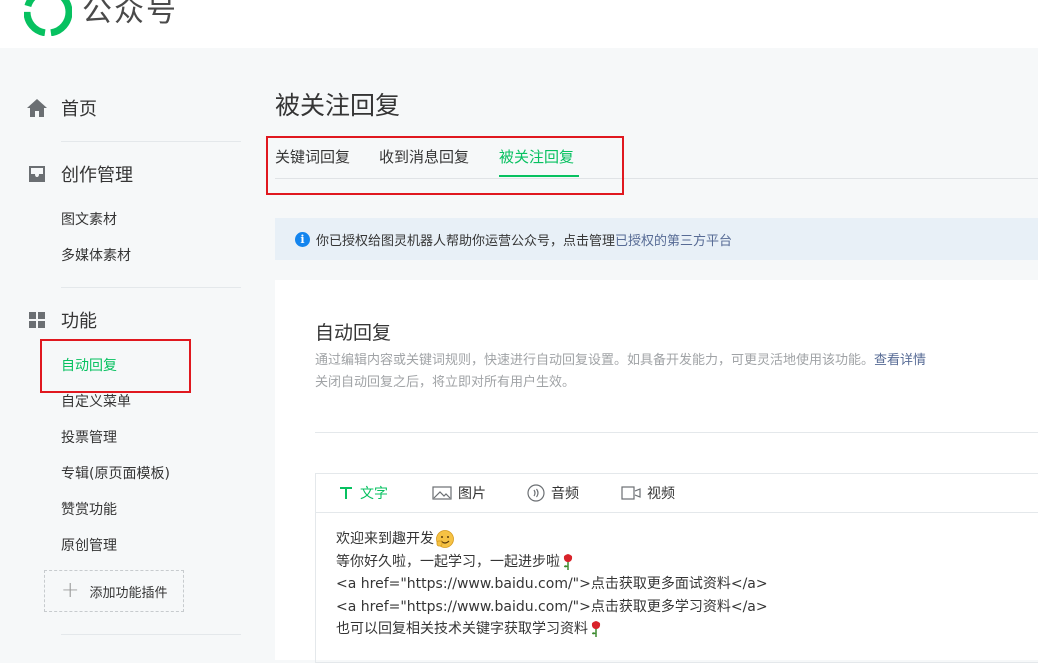 This screenshot has height=663, width=1038. What do you see at coordinates (442, 493) in the screenshot?
I see `image-icon` at bounding box center [442, 493].